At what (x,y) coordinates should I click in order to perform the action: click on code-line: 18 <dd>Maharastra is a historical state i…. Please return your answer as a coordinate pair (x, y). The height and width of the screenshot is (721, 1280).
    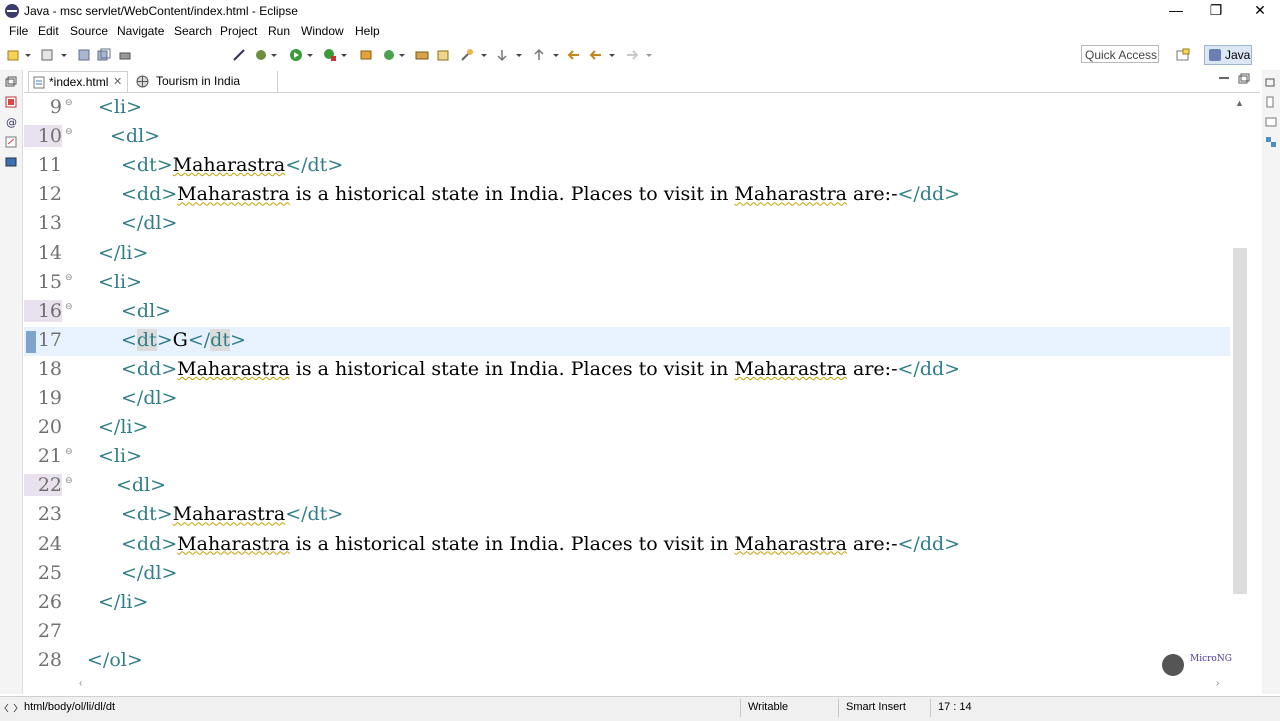
    Looking at the image, I should click on (627, 370).